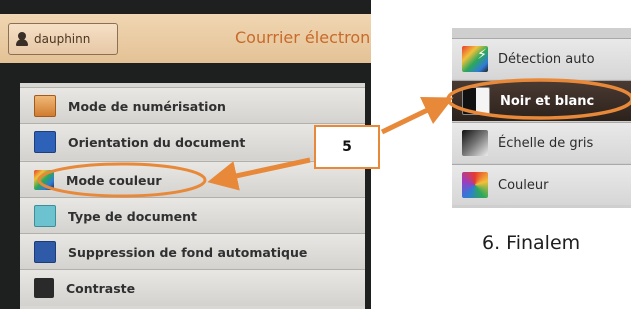  I want to click on background-suppression-icon, so click(45, 252).